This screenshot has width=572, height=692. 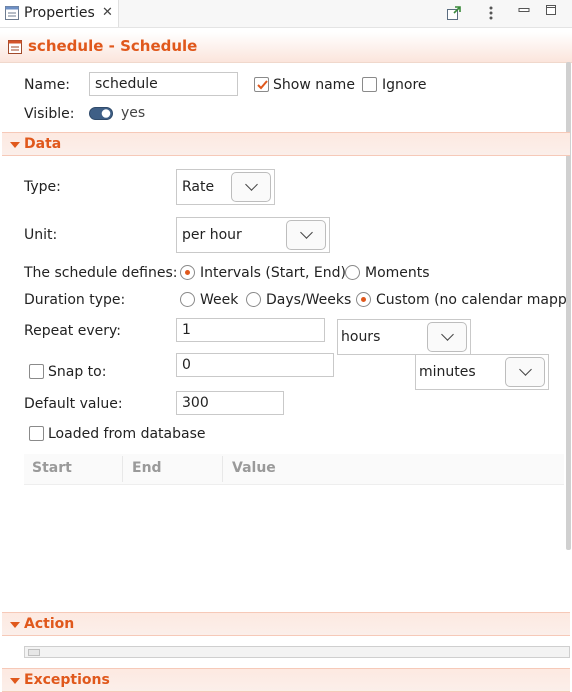 I want to click on type-label: Type:, so click(x=42, y=187).